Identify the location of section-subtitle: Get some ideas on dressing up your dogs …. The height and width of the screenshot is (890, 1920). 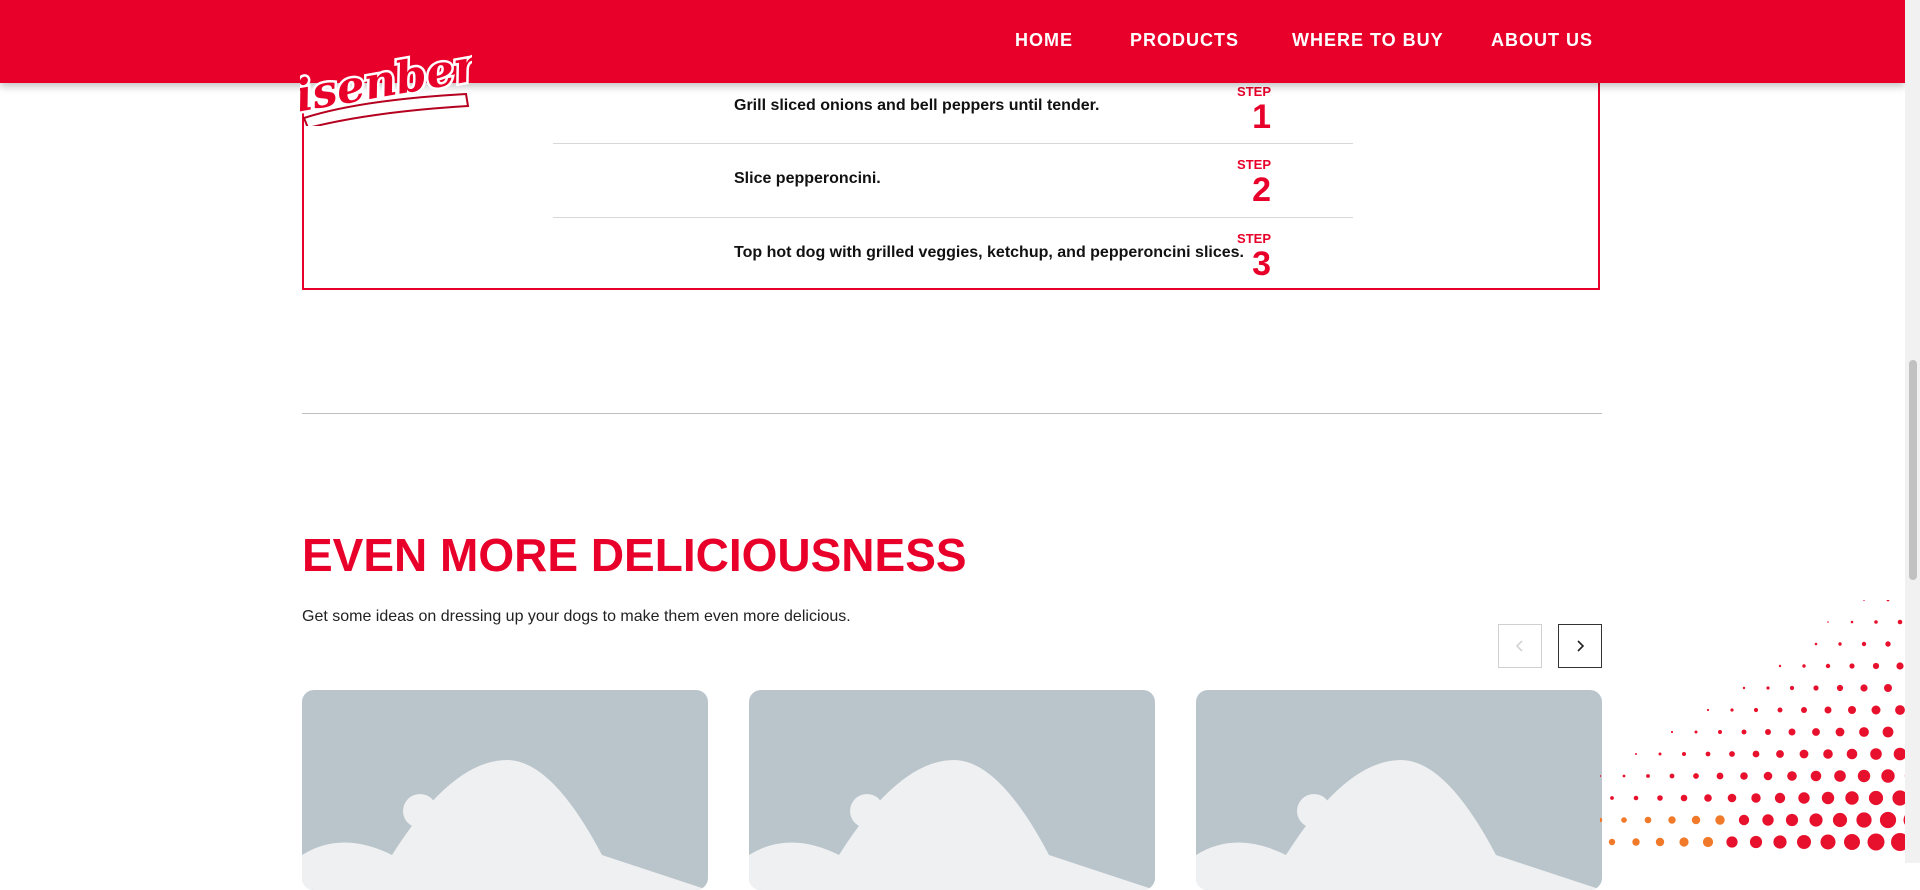
(576, 617).